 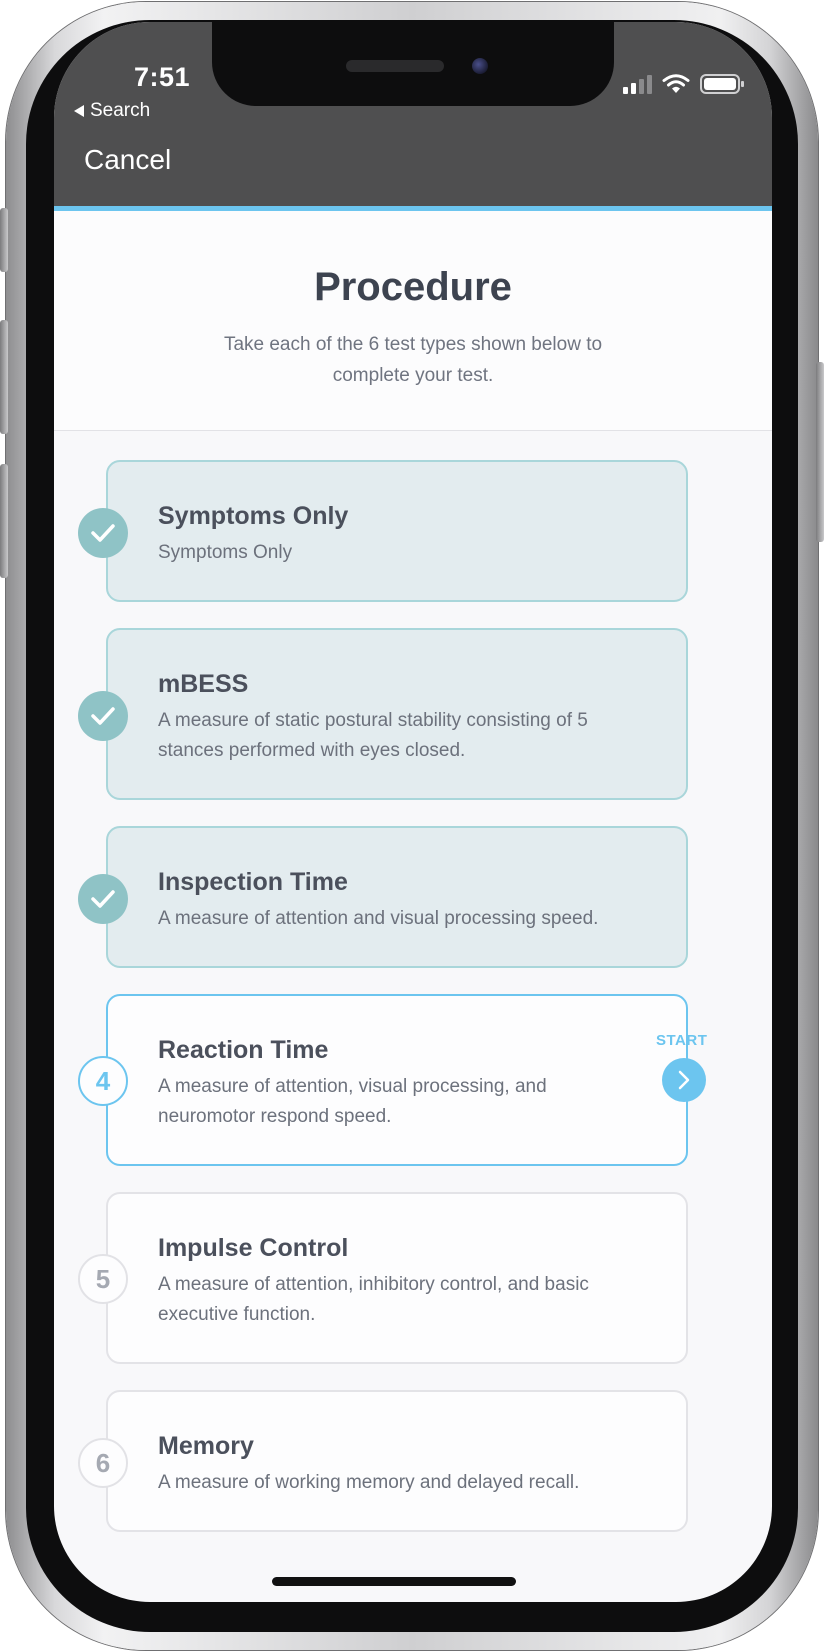 I want to click on notch, so click(x=413, y=64).